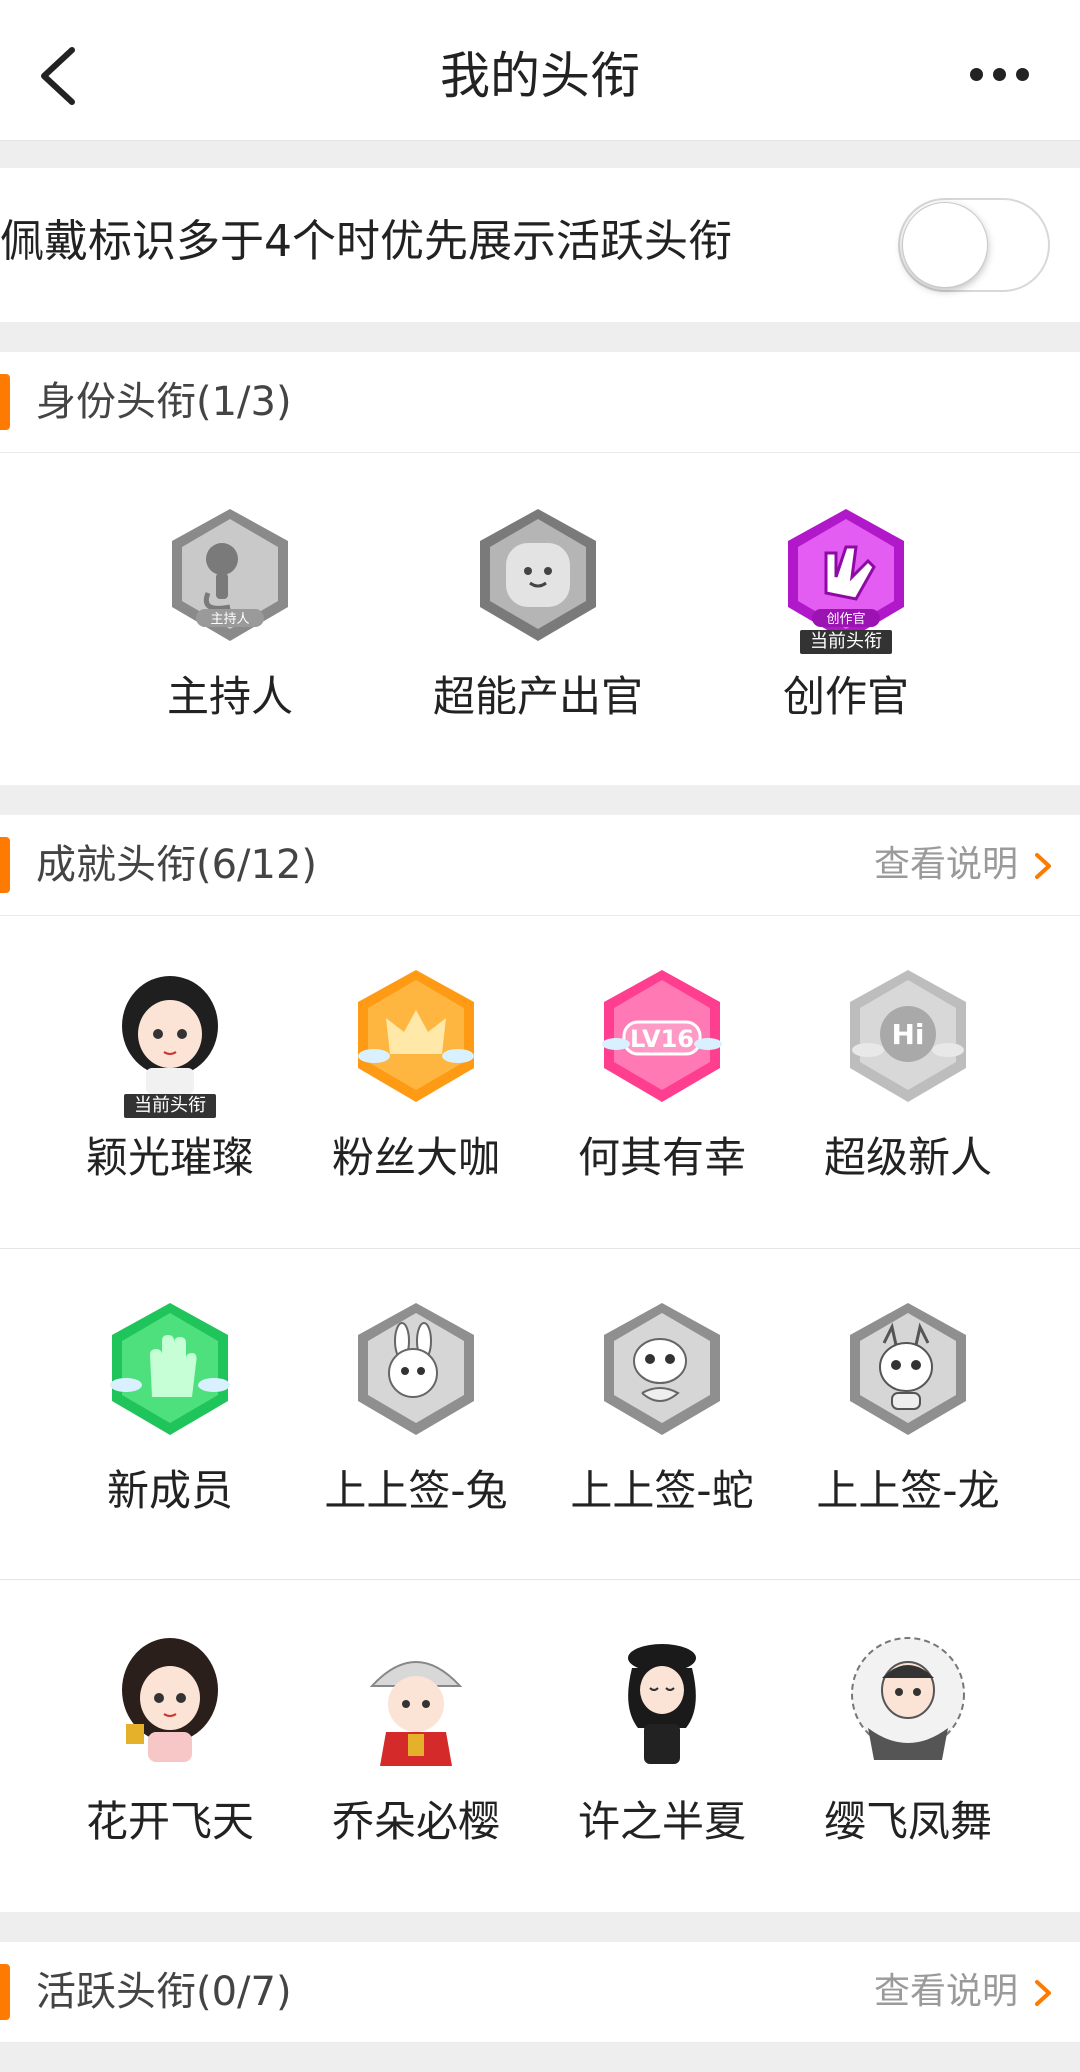 The image size is (1080, 2072). I want to click on host-microphone-badge-icon: 主持人, so click(230, 575).